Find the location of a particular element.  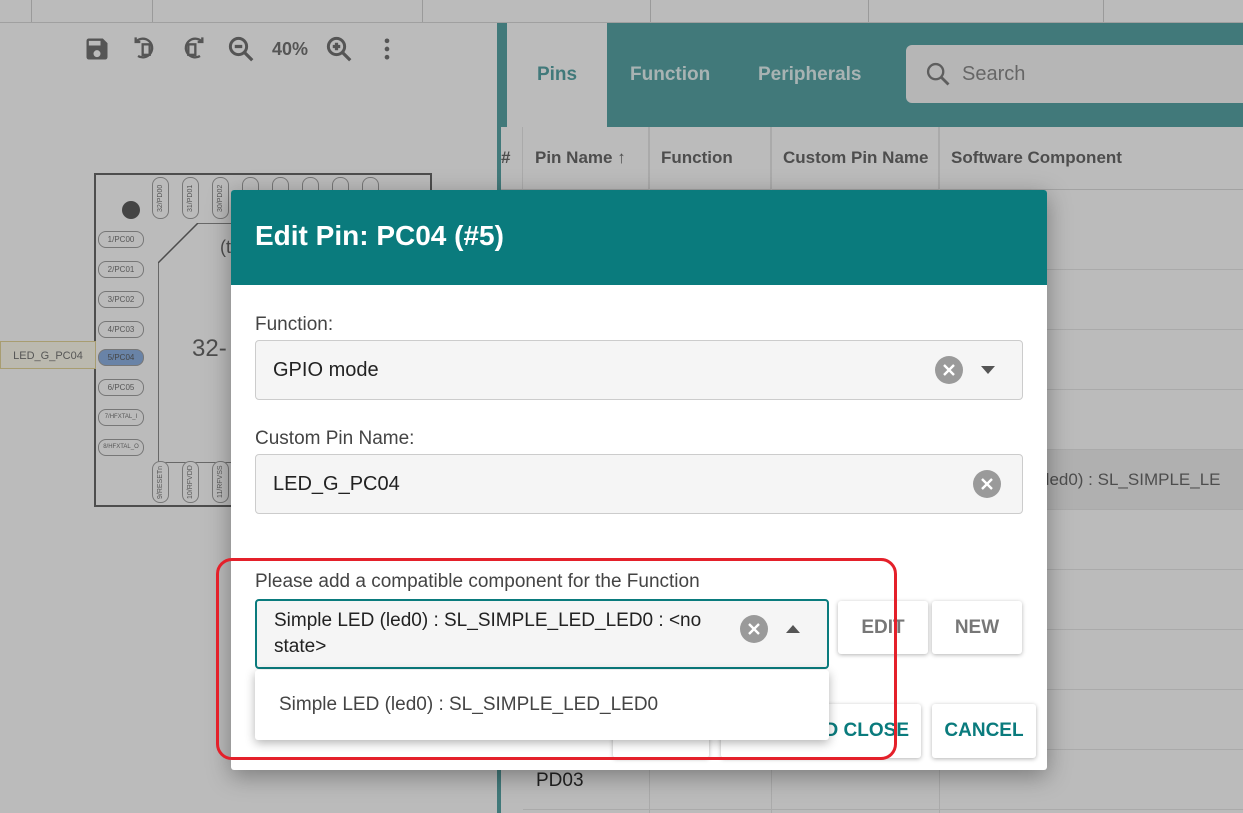

clear-function-icon is located at coordinates (949, 370).